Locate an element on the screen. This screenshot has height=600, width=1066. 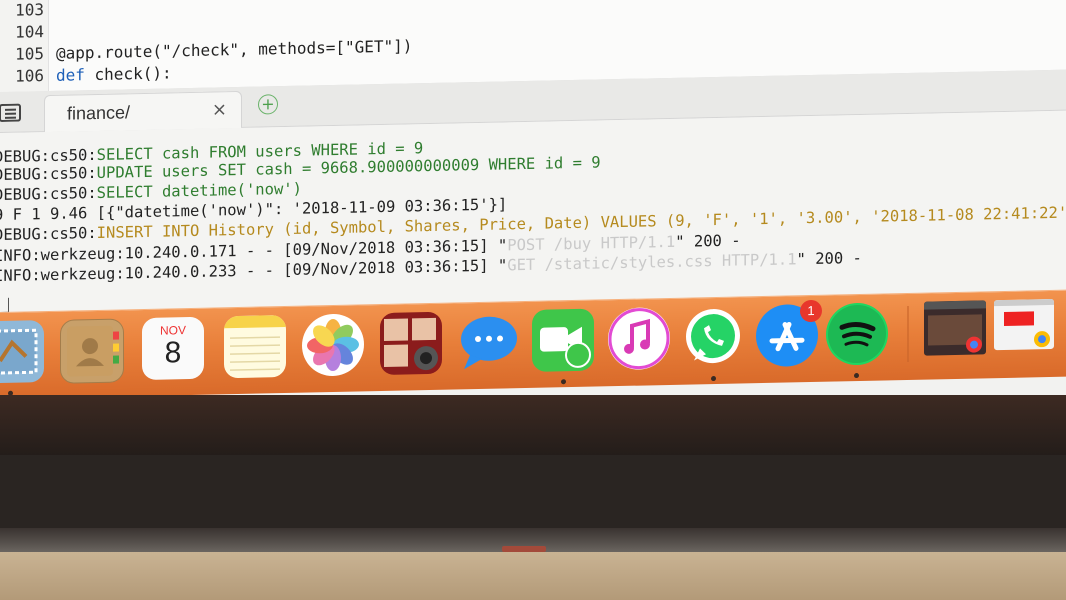
facetime-icon is located at coordinates (563, 340).